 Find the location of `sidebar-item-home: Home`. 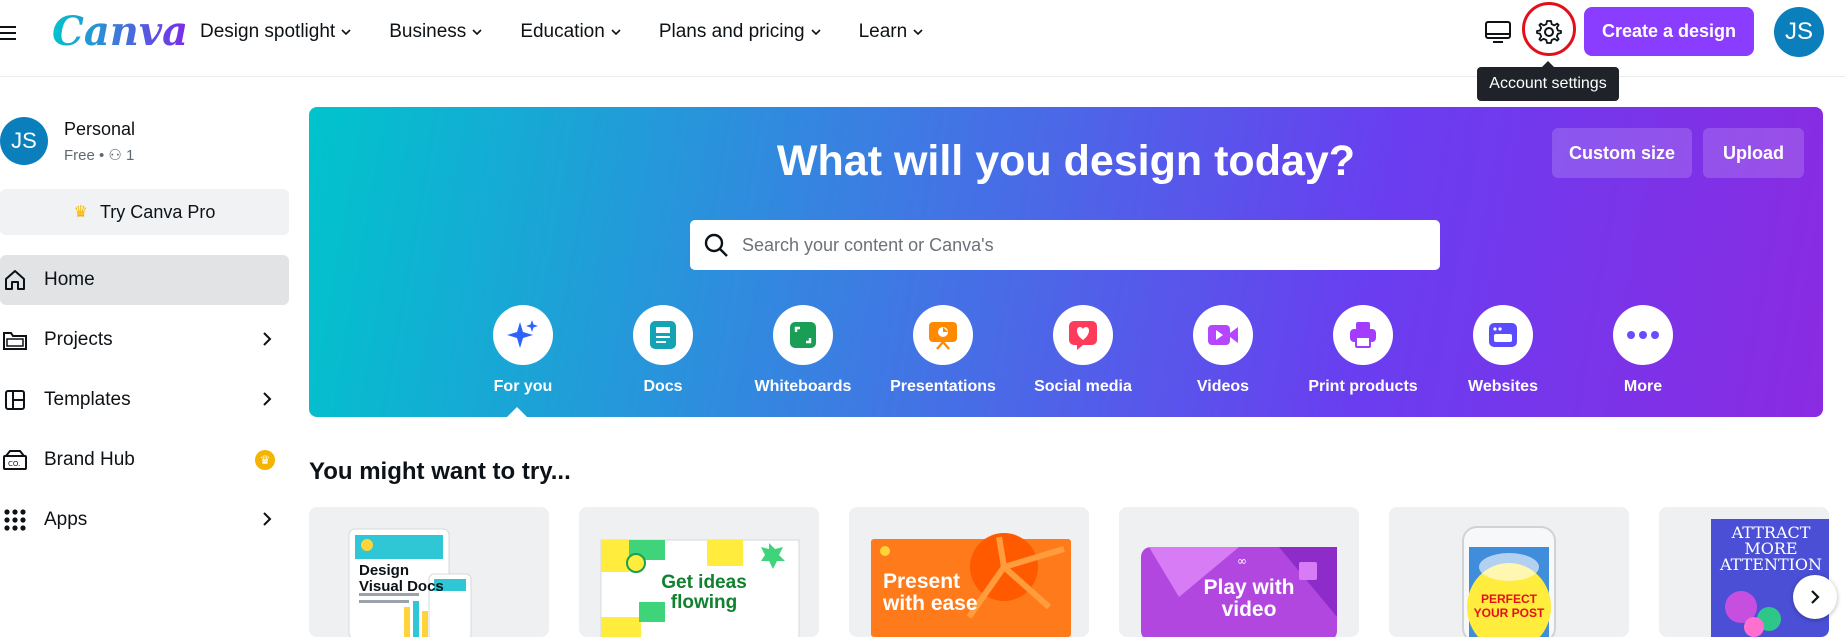

sidebar-item-home: Home is located at coordinates (144, 280).